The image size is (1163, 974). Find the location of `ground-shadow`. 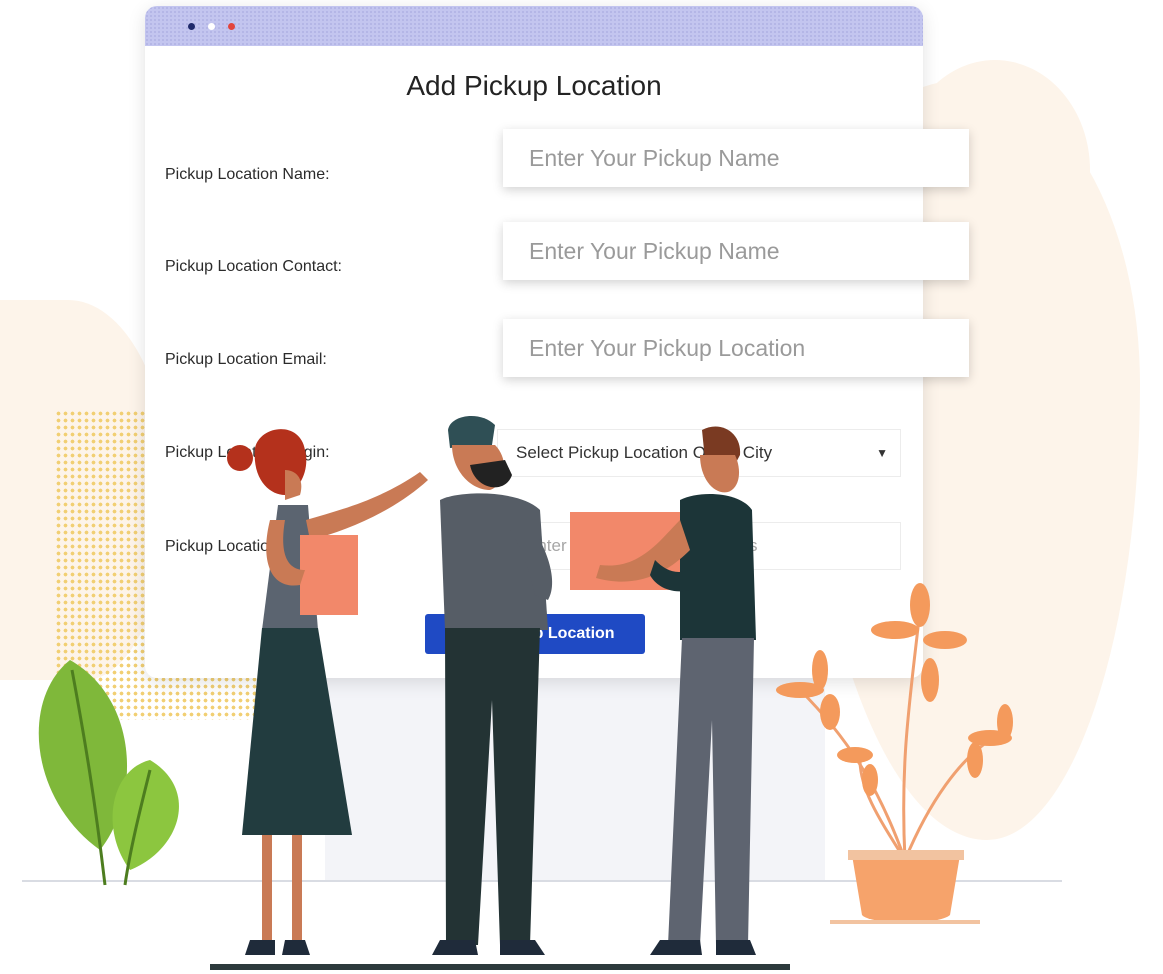

ground-shadow is located at coordinates (500, 967).